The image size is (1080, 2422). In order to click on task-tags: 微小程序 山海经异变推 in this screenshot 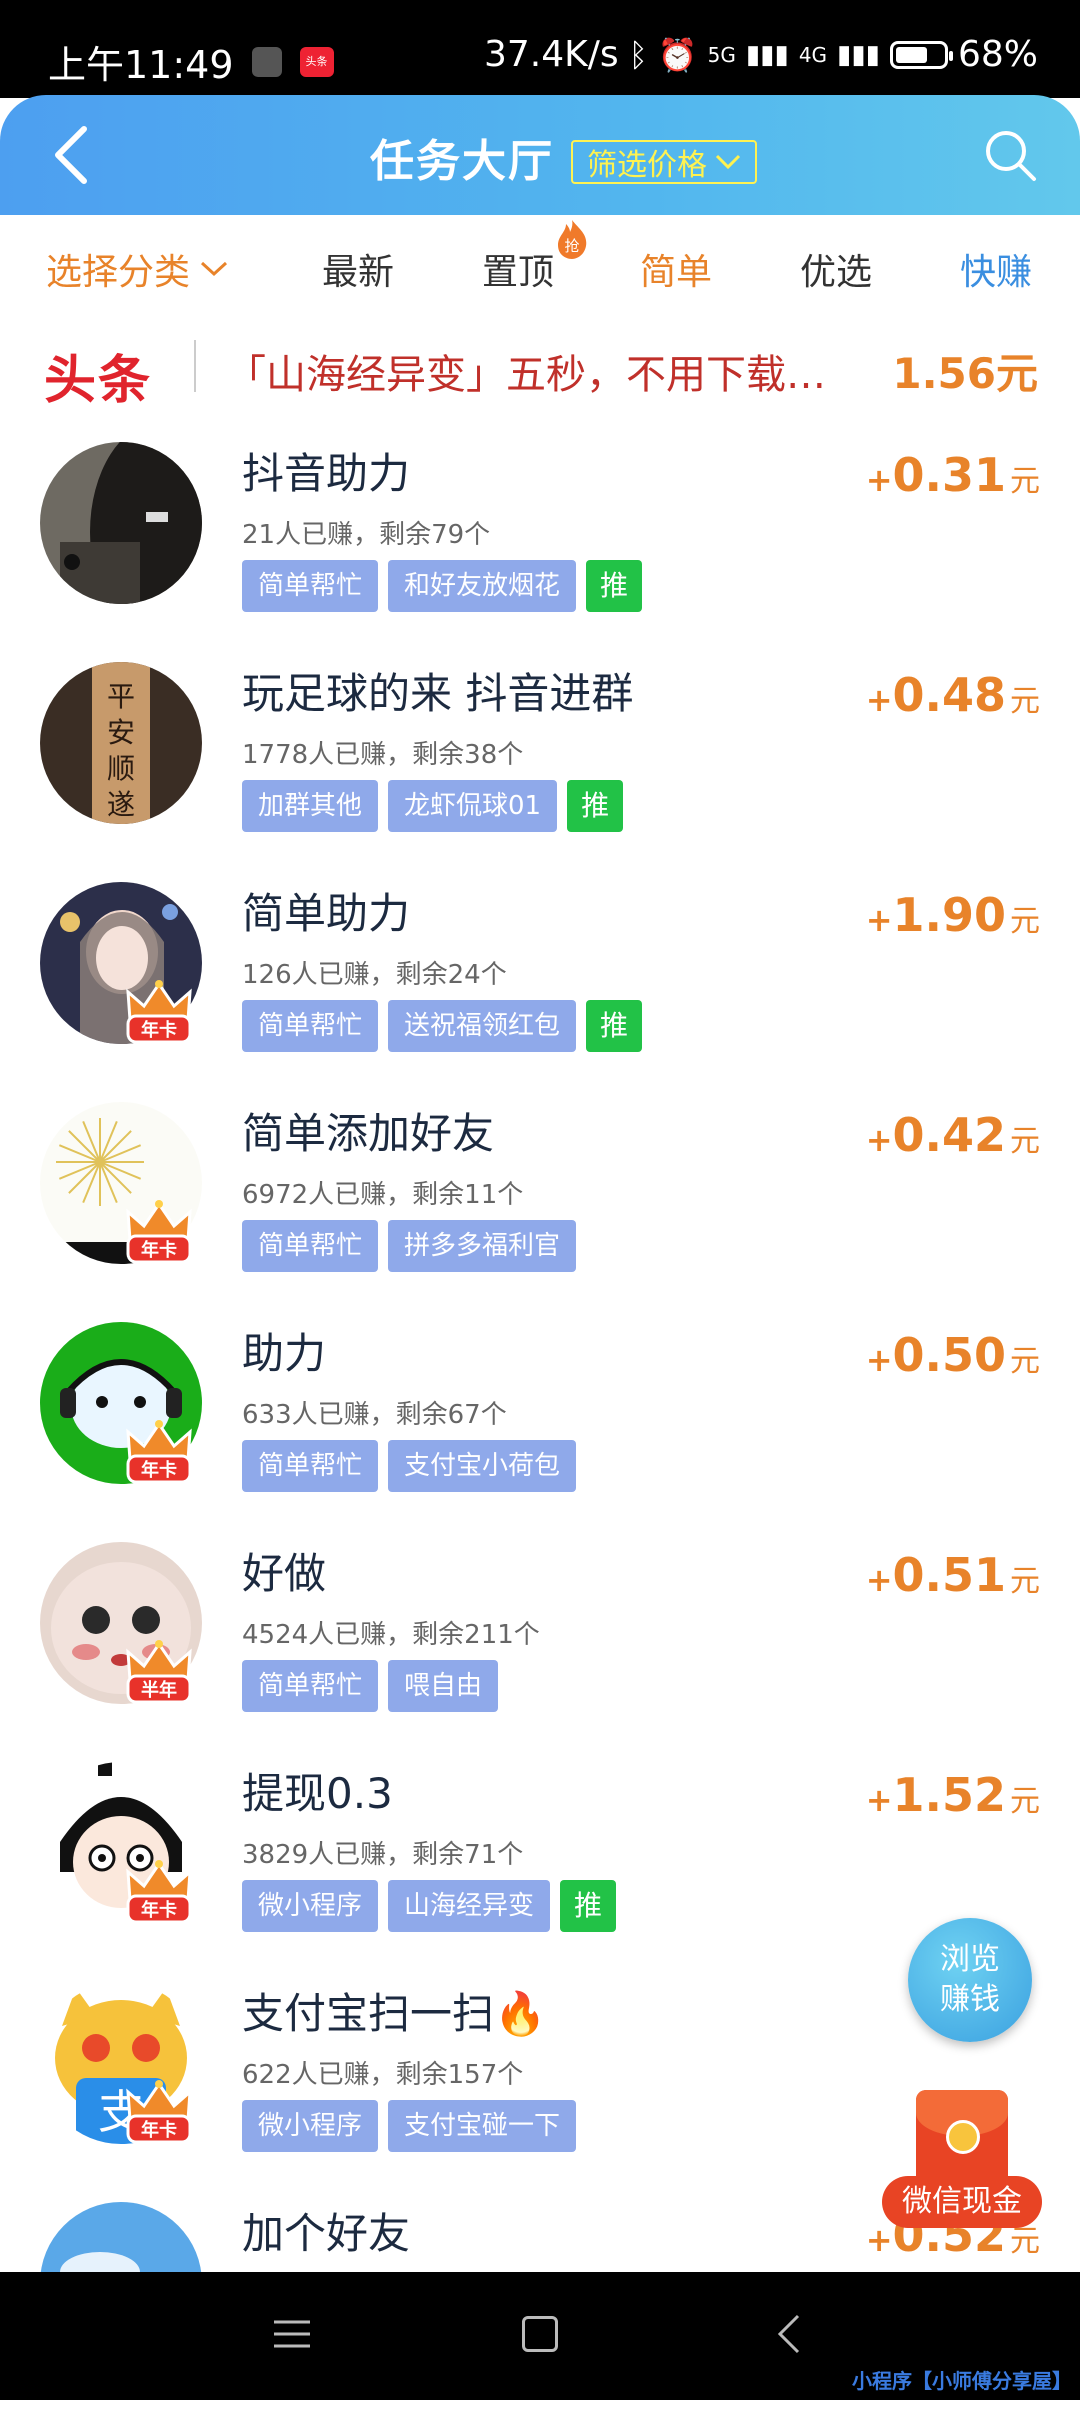, I will do `click(429, 1906)`.